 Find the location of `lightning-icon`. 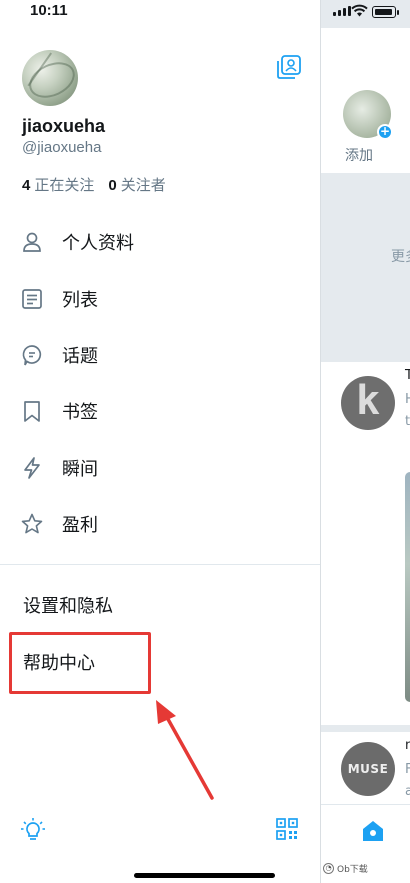

lightning-icon is located at coordinates (32, 467).